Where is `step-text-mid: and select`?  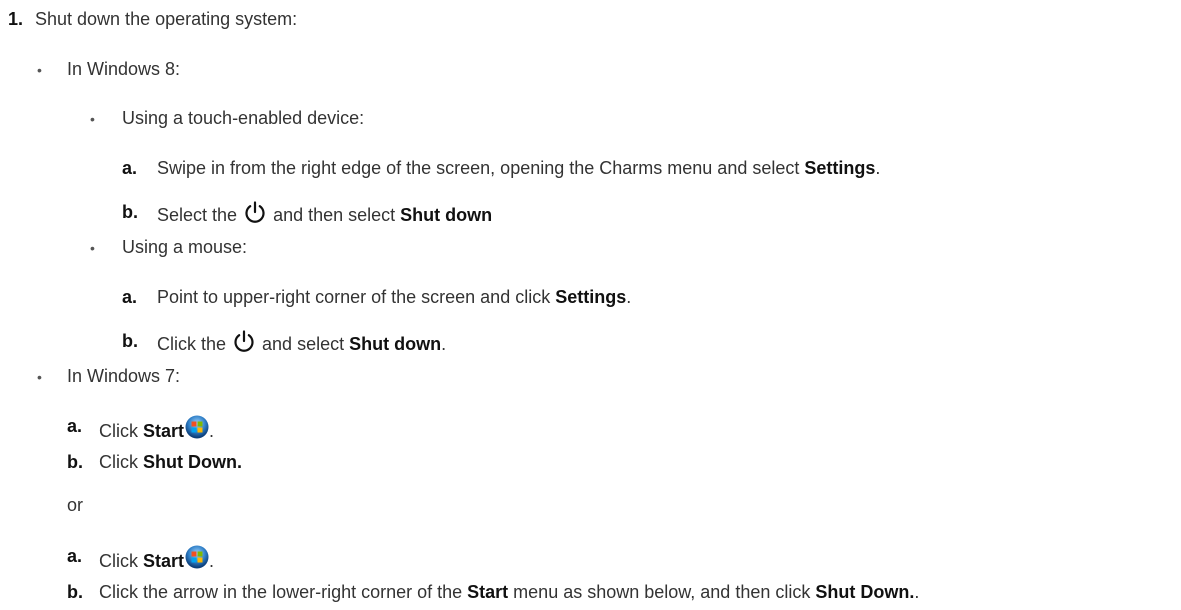
step-text-mid: and select is located at coordinates (306, 344).